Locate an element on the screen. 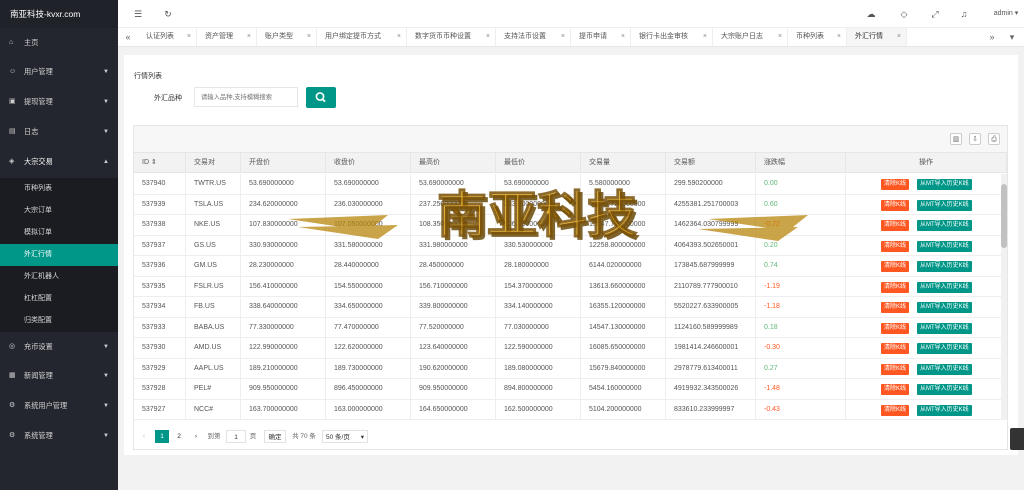 The width and height of the screenshot is (1024, 490). cell-close: 122.620000000 is located at coordinates (368, 348).